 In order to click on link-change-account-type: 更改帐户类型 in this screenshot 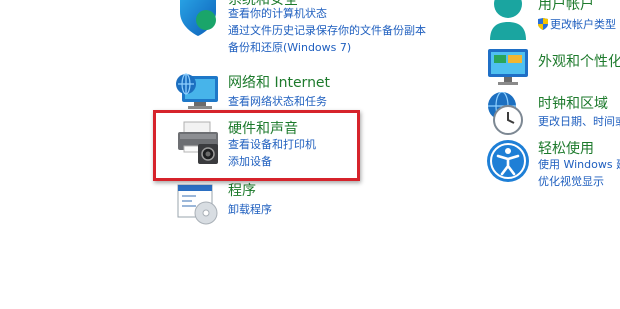, I will do `click(577, 25)`.